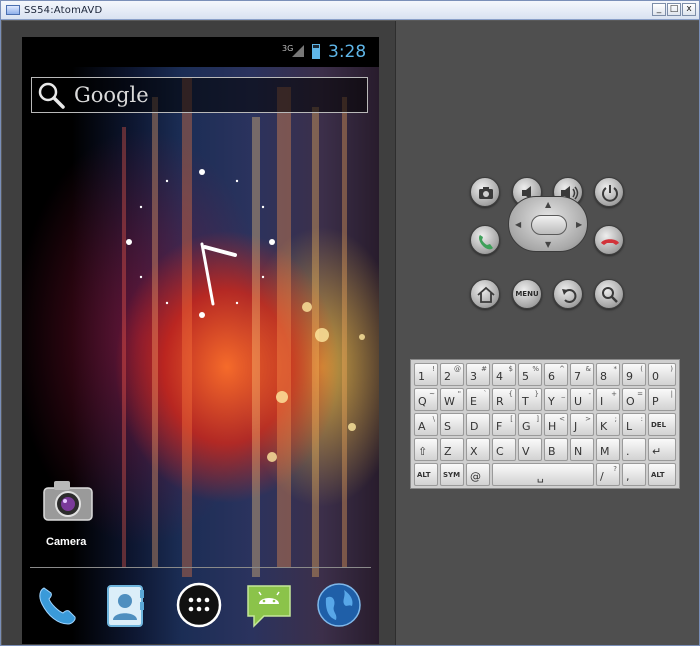  I want to click on key-4: 4 $, so click(504, 374).